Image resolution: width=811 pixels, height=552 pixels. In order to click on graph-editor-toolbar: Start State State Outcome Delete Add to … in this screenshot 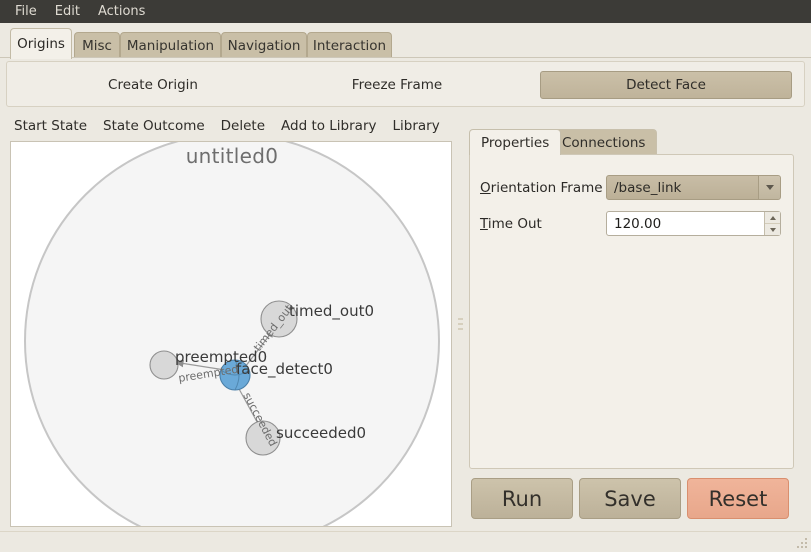, I will do `click(233, 126)`.